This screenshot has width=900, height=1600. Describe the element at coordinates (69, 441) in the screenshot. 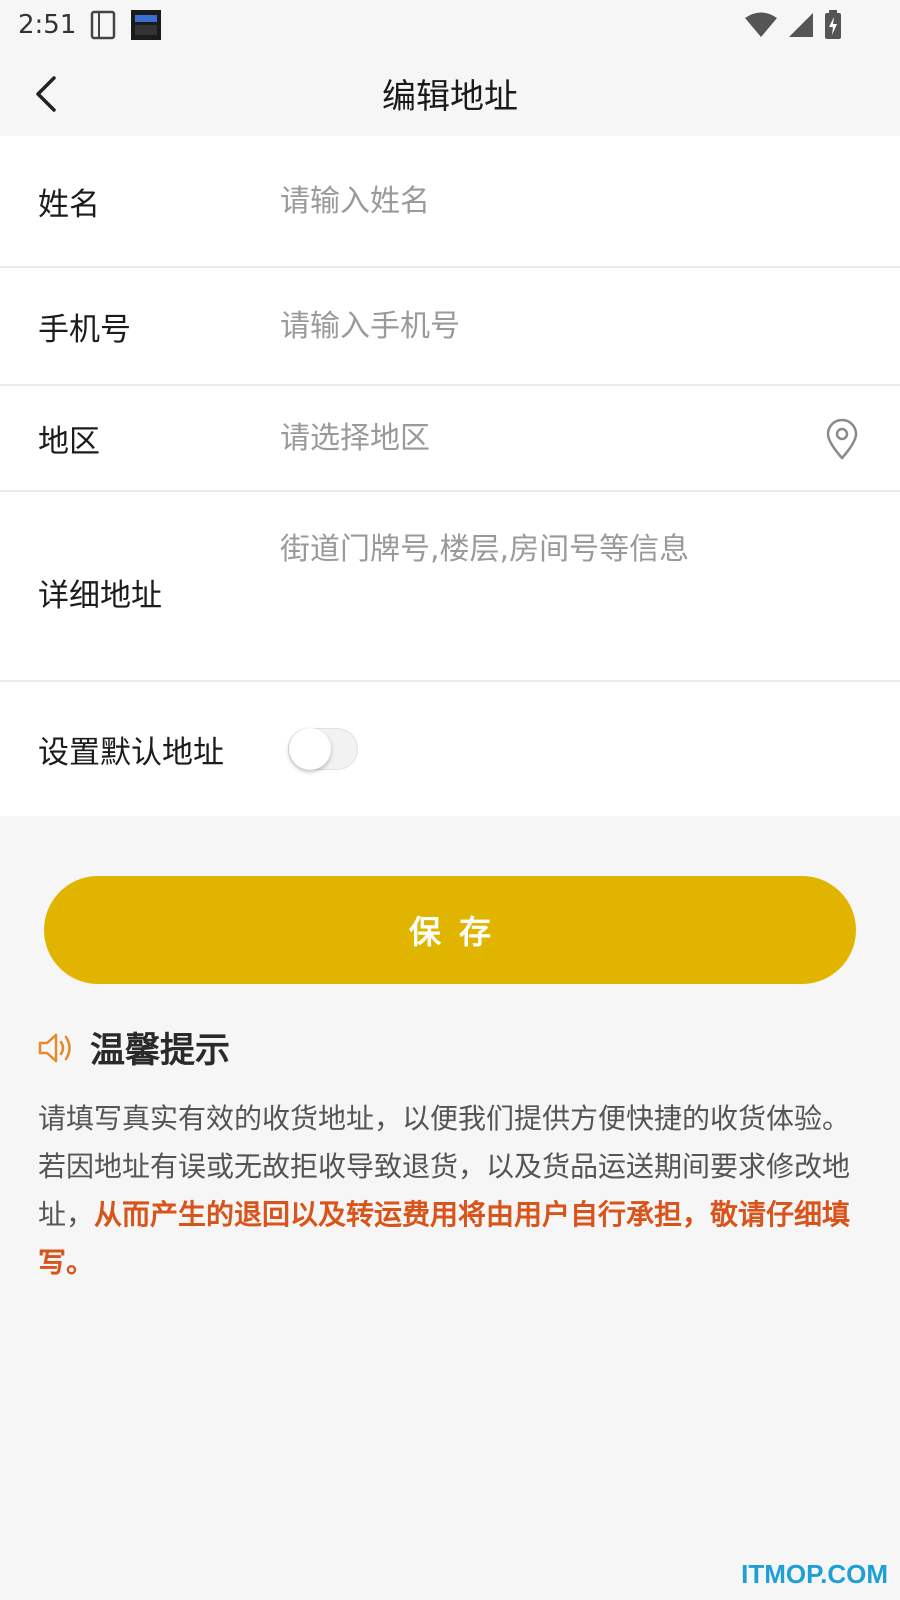

I see `region-label: 地区` at that location.